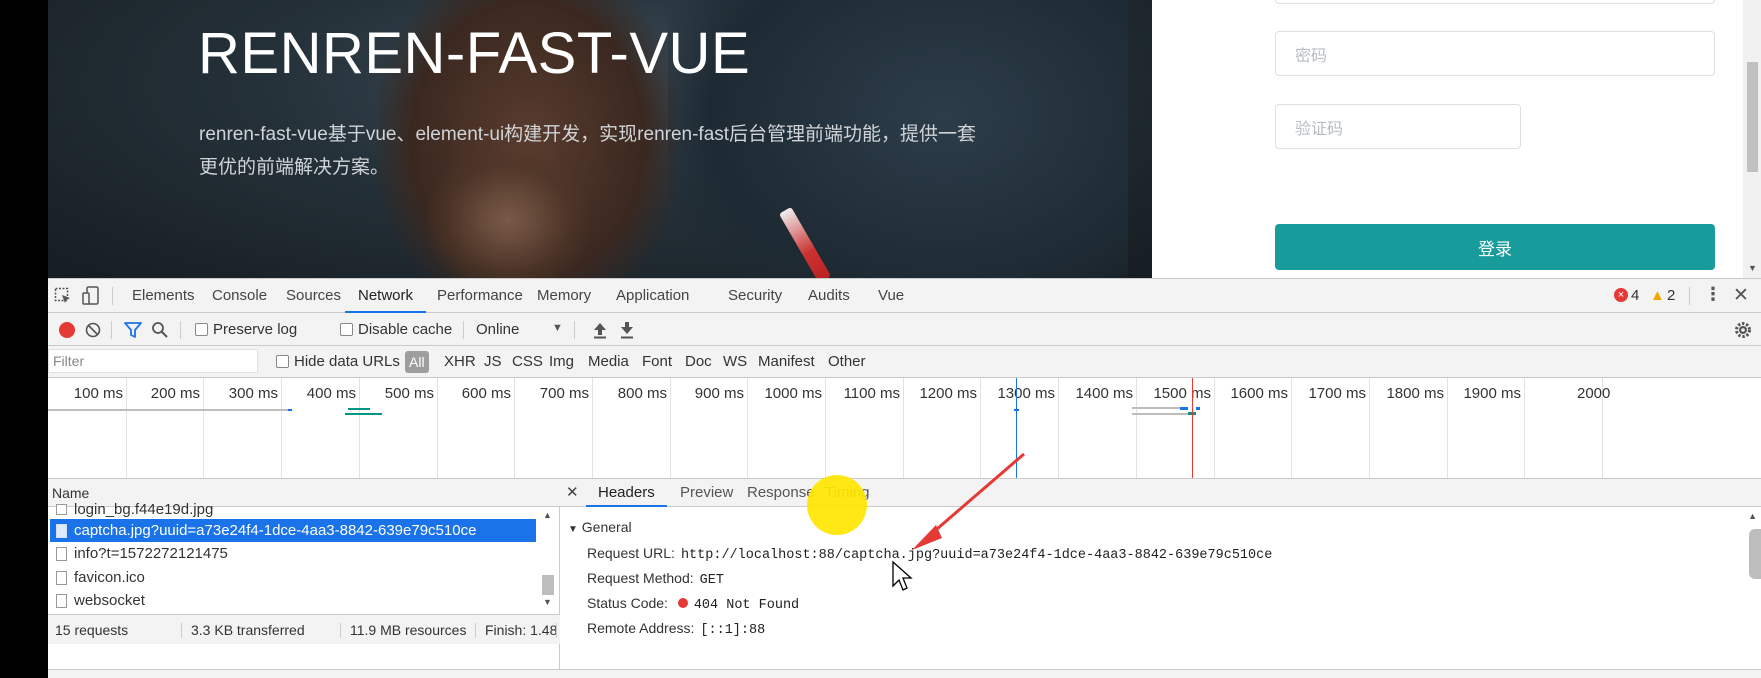  I want to click on disable-cache-checkbox, so click(346, 329).